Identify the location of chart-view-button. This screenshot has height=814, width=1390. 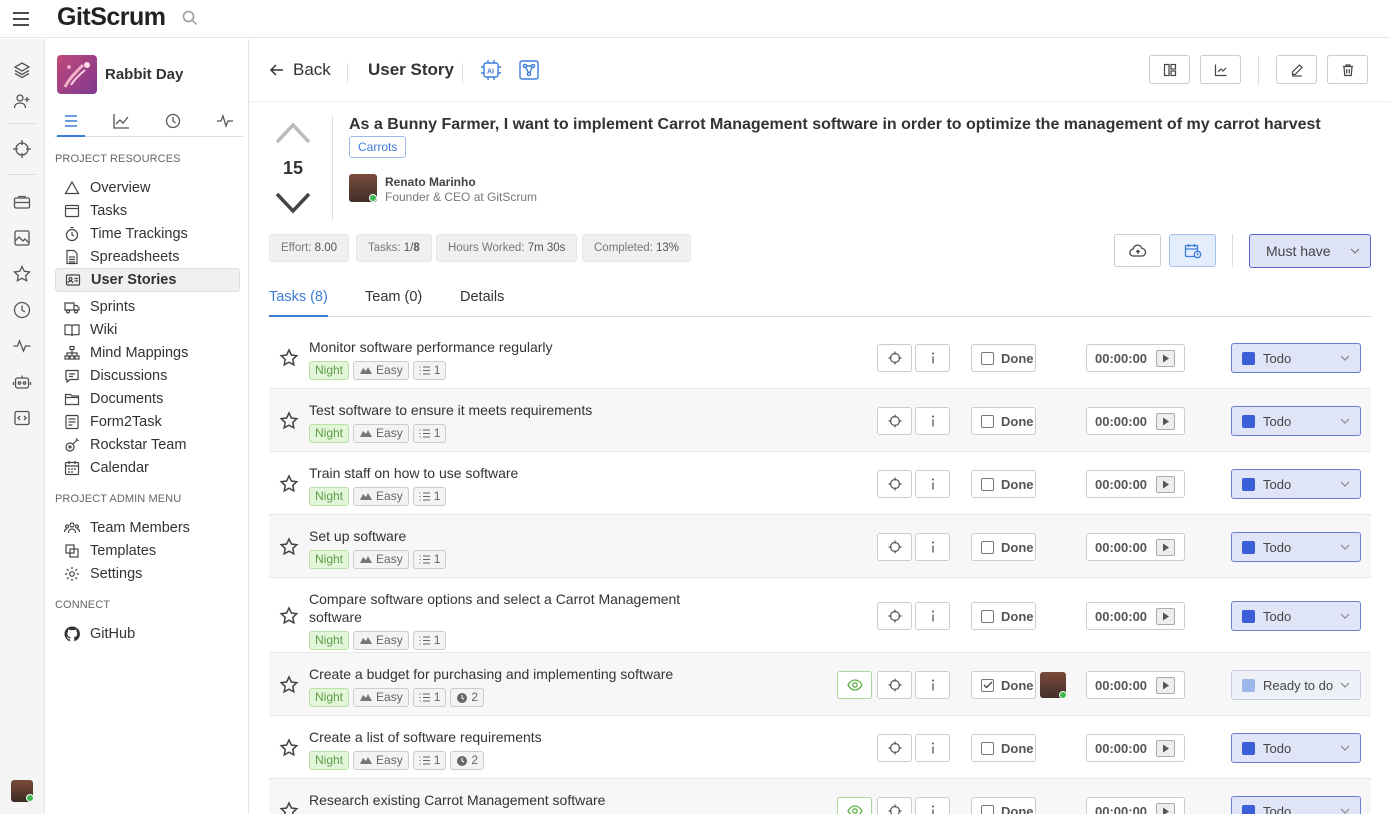
(1220, 69).